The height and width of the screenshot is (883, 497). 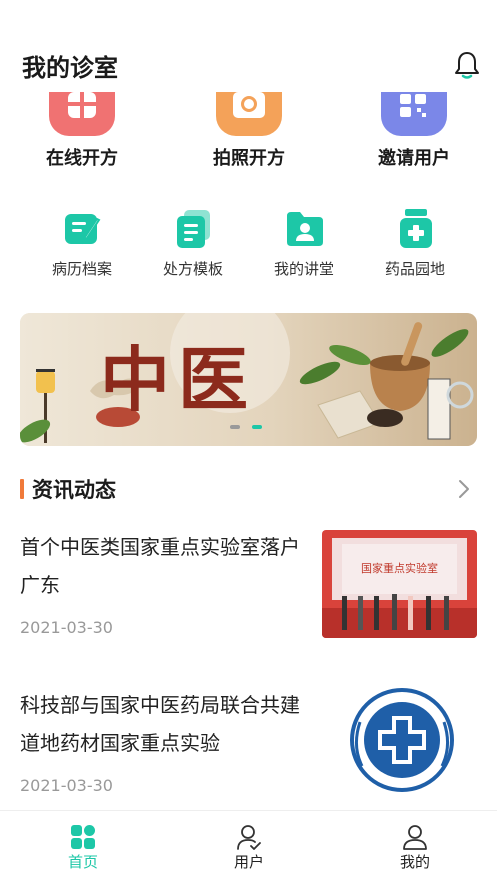 I want to click on bell-icon, so click(x=467, y=65).